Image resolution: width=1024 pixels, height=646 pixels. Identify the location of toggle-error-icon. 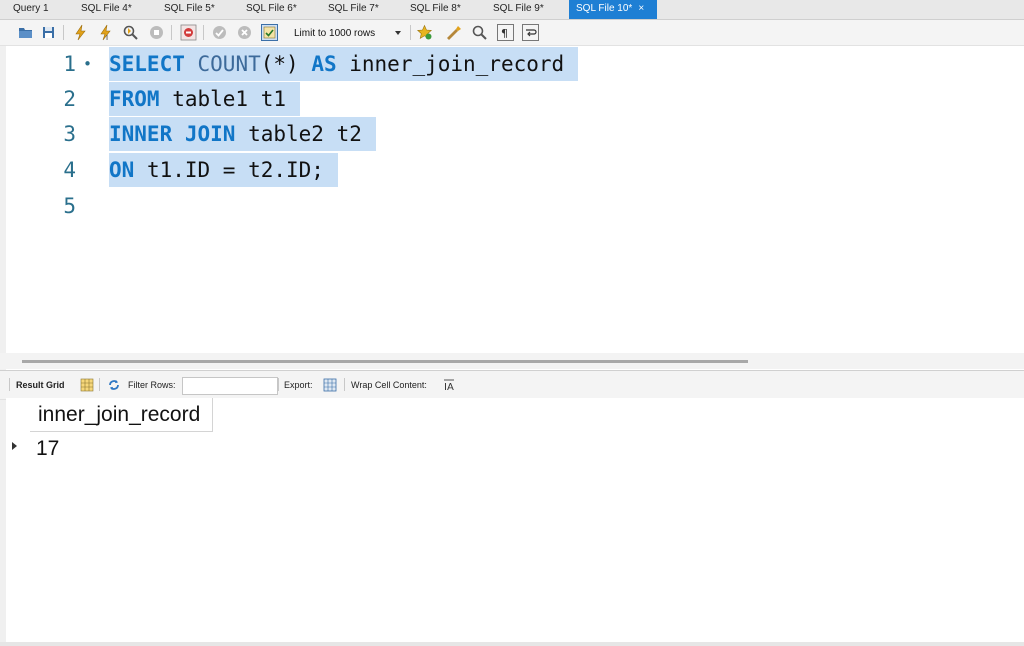
(188, 32).